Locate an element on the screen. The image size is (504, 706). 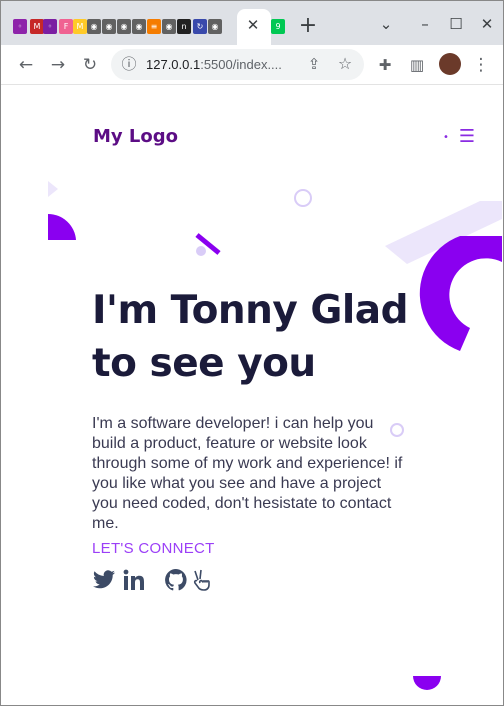
tab-icon-3-glyph: ◦ is located at coordinates (50, 26).